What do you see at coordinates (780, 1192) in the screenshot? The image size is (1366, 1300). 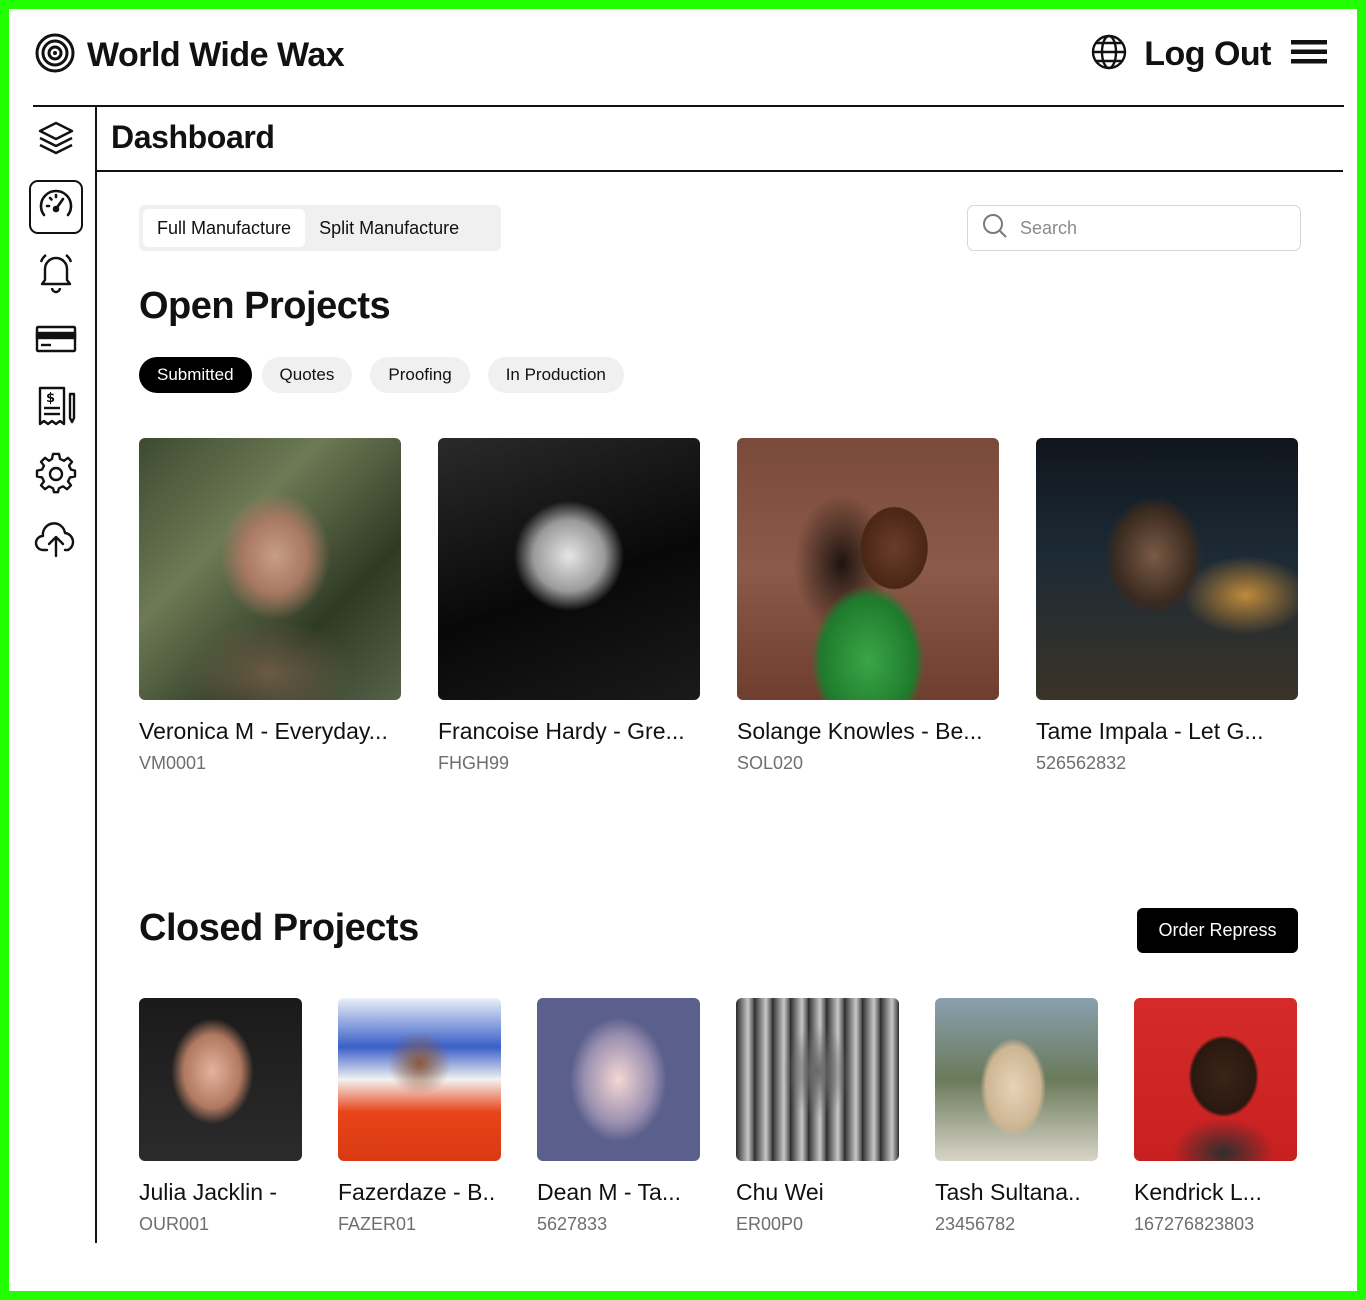 I see `project-title: Chu Wei` at bounding box center [780, 1192].